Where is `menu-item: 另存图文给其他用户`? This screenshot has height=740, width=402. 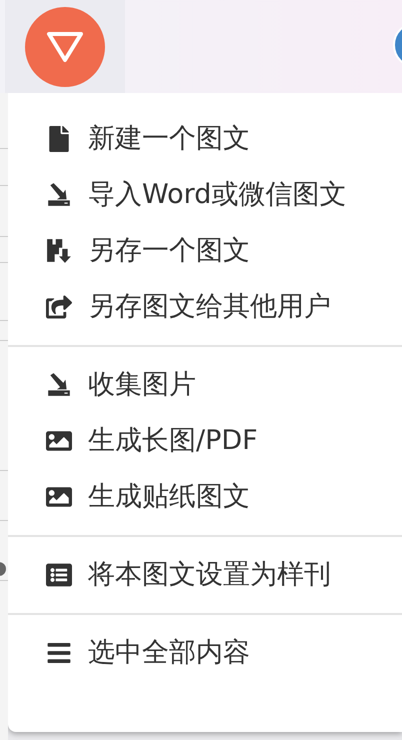 menu-item: 另存图文给其他用户 is located at coordinates (205, 307).